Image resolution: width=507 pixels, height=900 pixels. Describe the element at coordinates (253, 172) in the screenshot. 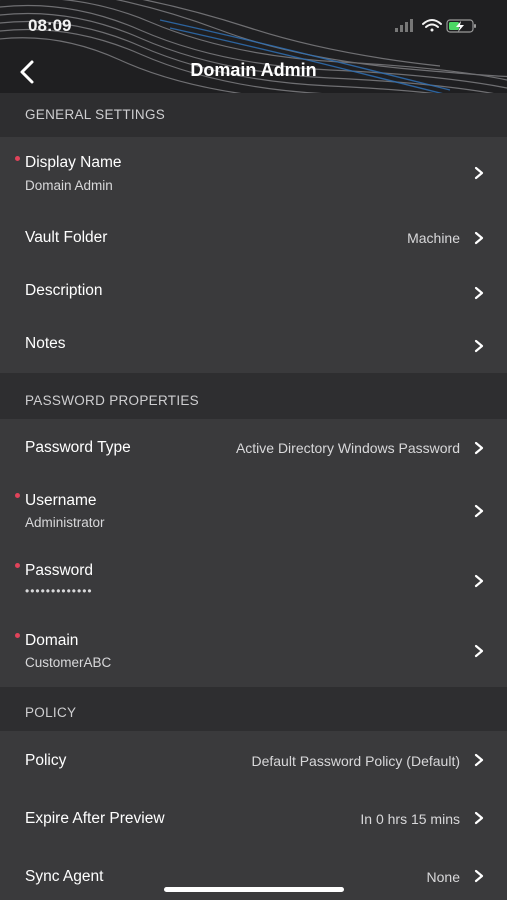

I see `row-display-name: Display Name Domain Admin` at that location.